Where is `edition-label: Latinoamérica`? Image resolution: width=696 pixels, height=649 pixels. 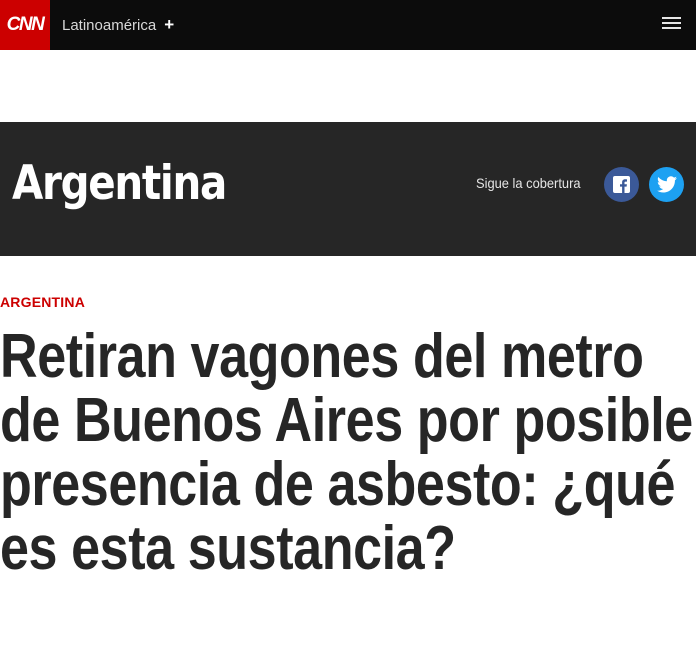 edition-label: Latinoamérica is located at coordinates (109, 25).